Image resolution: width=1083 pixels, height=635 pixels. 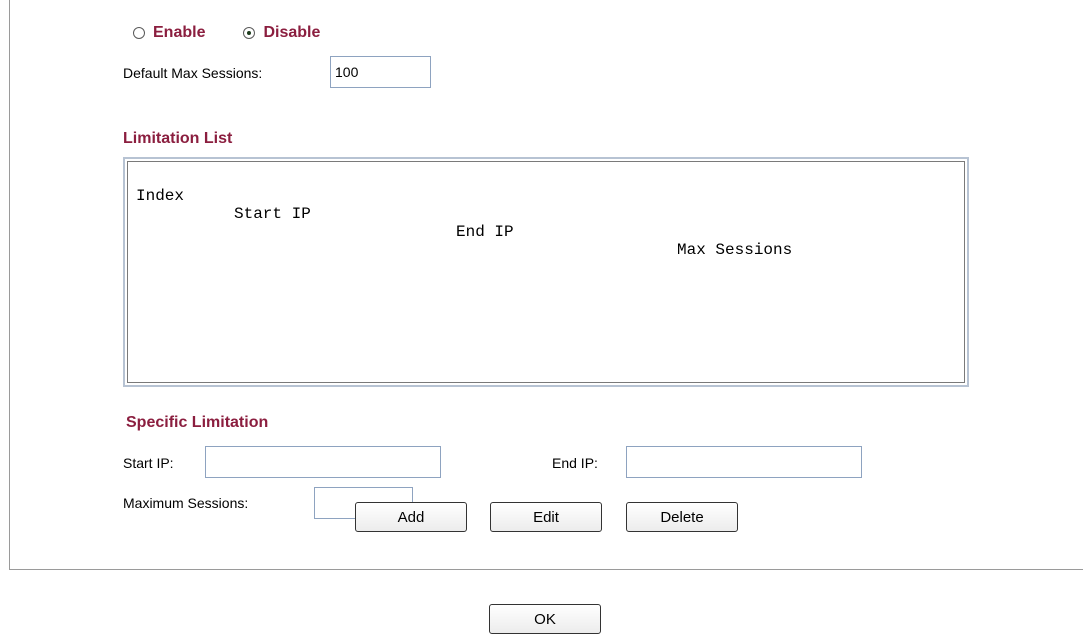 I want to click on disable-radio: Disable, so click(x=281, y=33).